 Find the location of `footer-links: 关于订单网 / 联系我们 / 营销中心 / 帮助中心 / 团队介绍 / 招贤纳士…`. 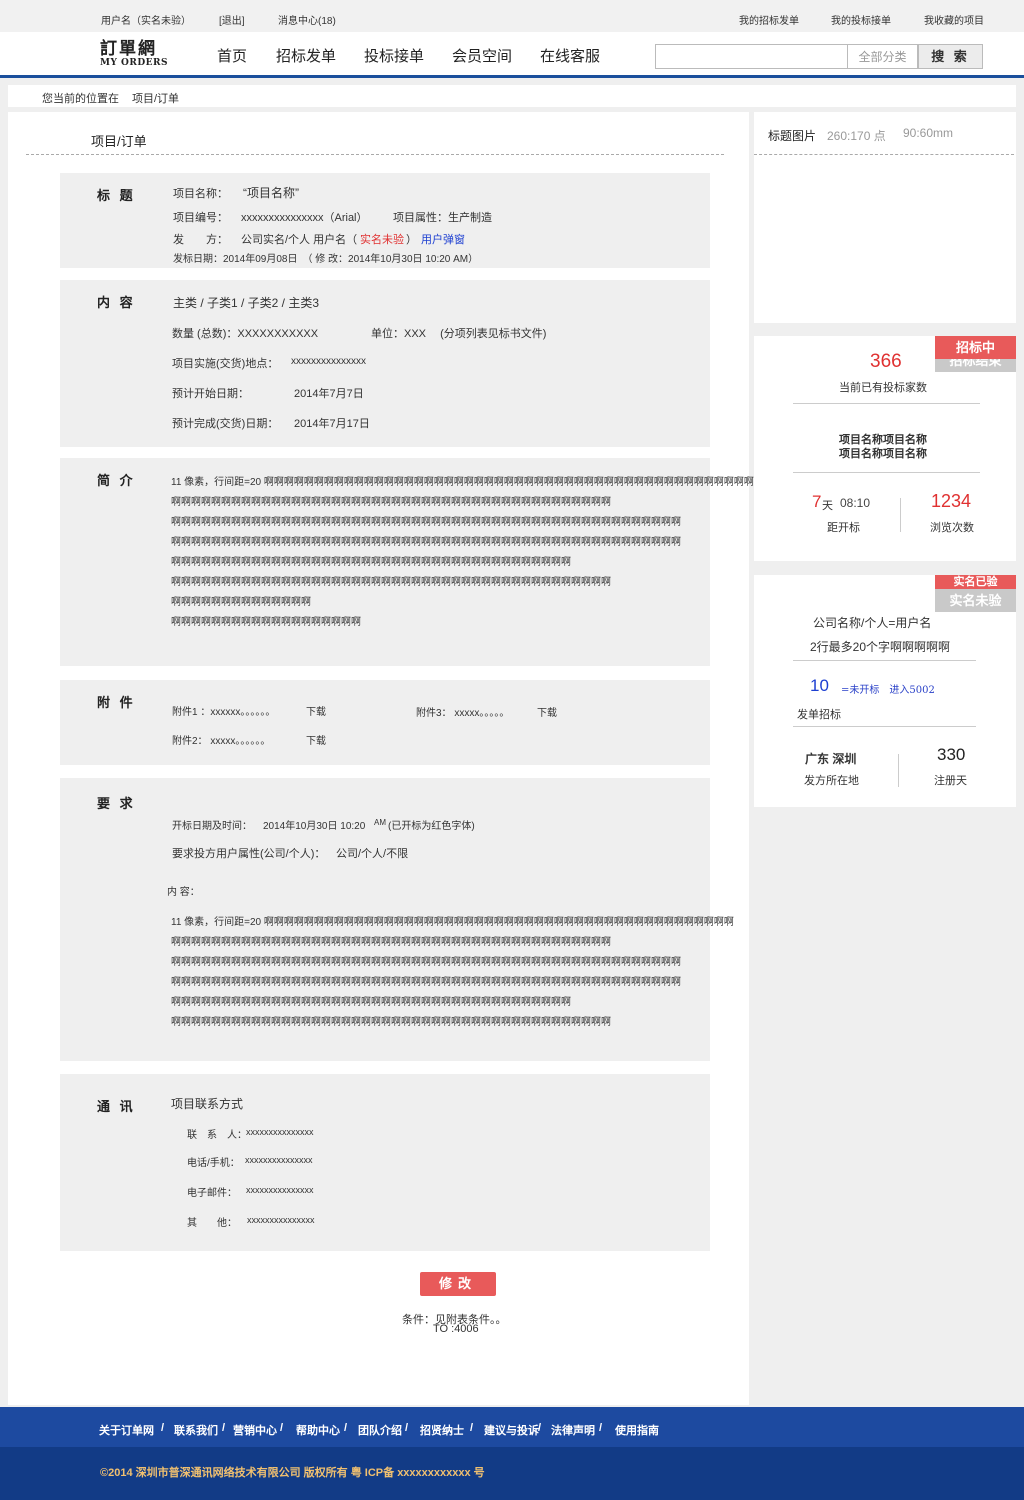

footer-links: 关于订单网 / 联系我们 / 营销中心 / 帮助中心 / 团队介绍 / 招贤纳士… is located at coordinates (512, 1427).